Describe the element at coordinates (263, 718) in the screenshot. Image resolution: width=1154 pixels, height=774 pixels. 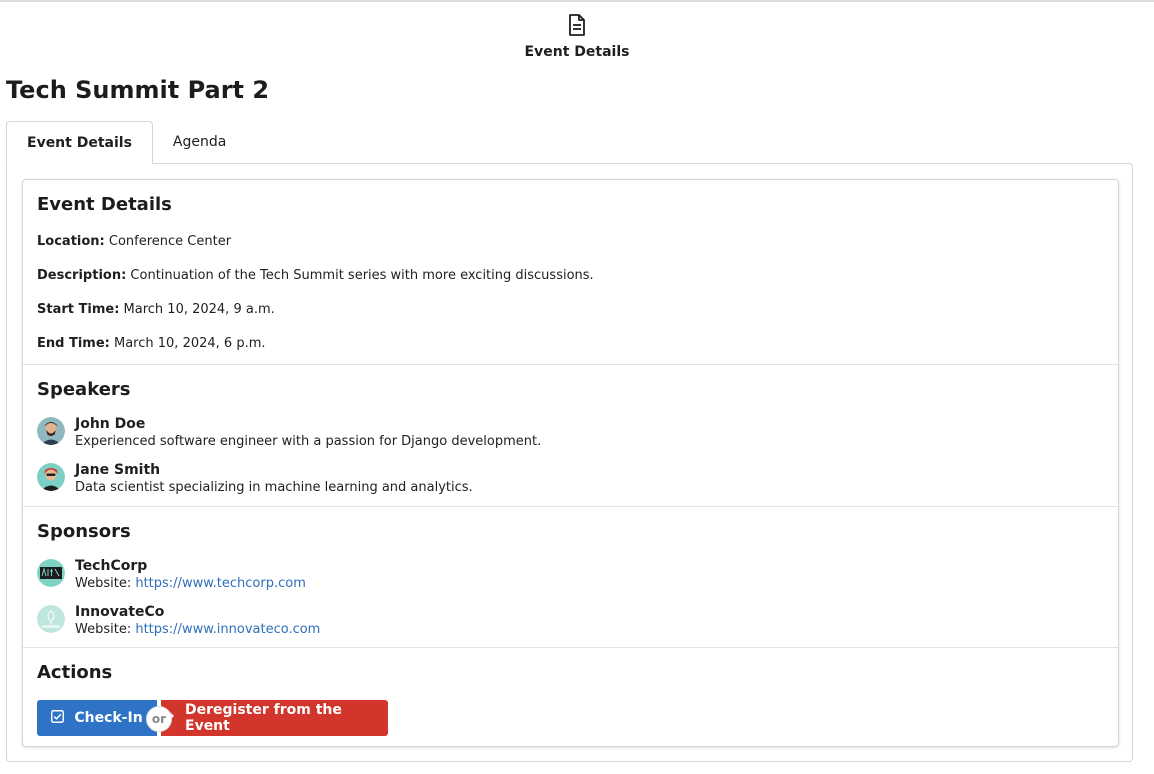
I see `deregister-label: Deregister from the Event` at that location.